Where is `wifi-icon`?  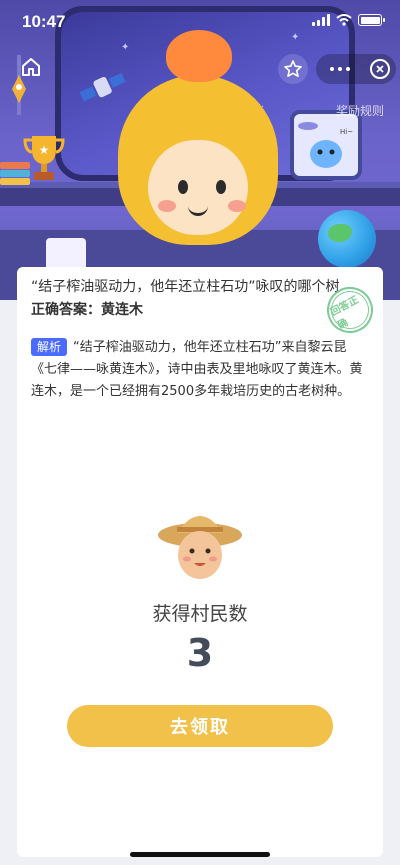
wifi-icon is located at coordinates (344, 20).